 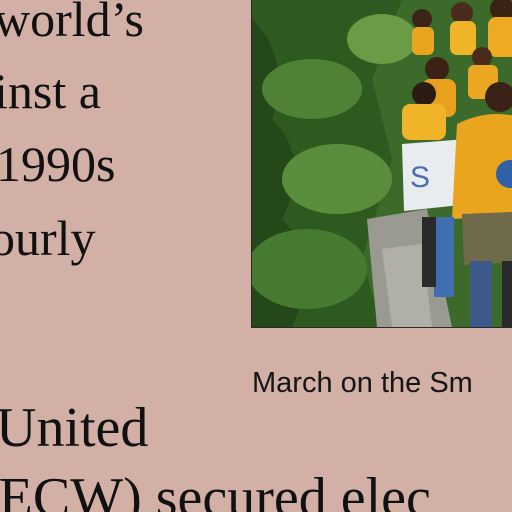 What do you see at coordinates (72, 23) in the screenshot?
I see `body-text-line: world’s` at bounding box center [72, 23].